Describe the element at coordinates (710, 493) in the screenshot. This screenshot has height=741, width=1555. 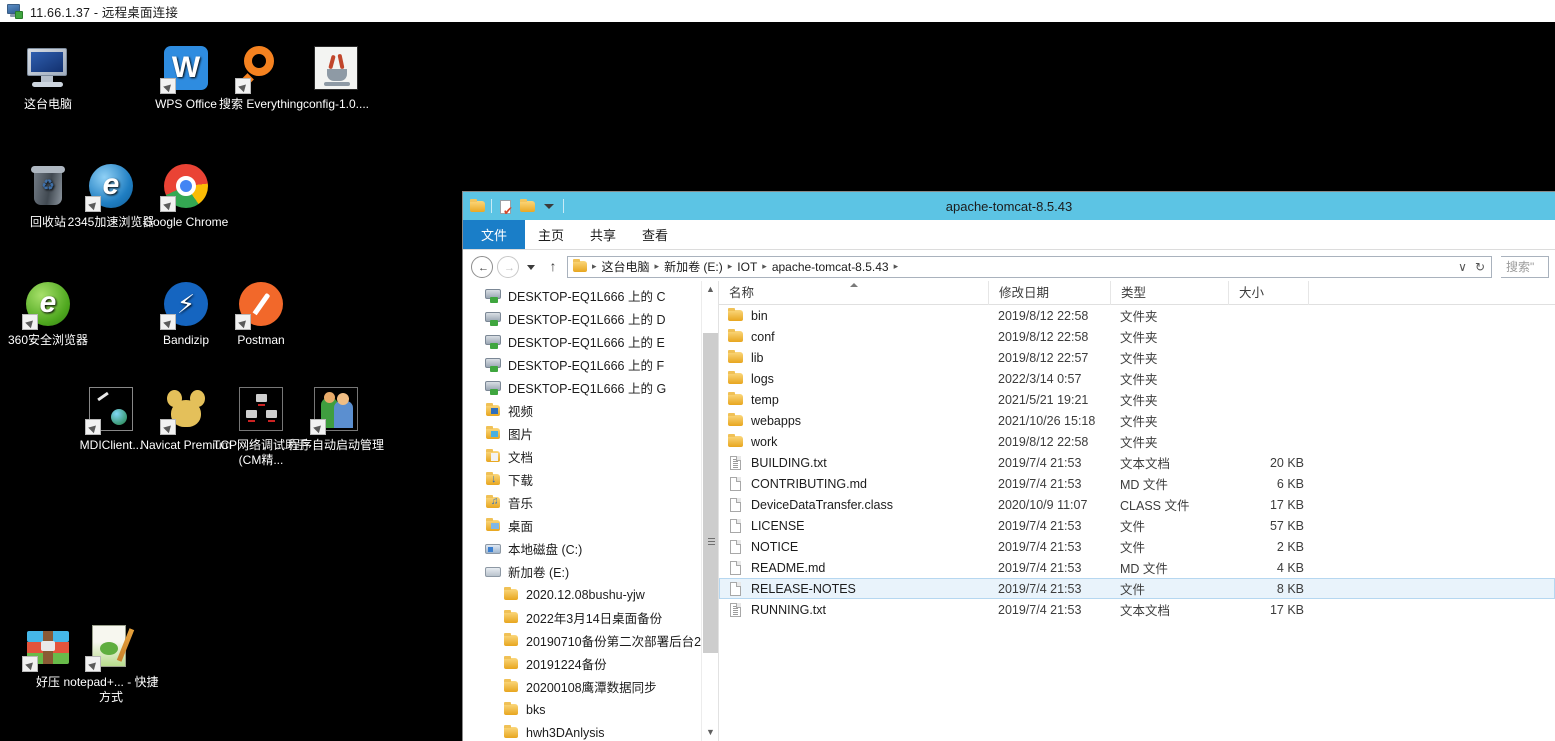
I see `scrollbar-thumb` at that location.